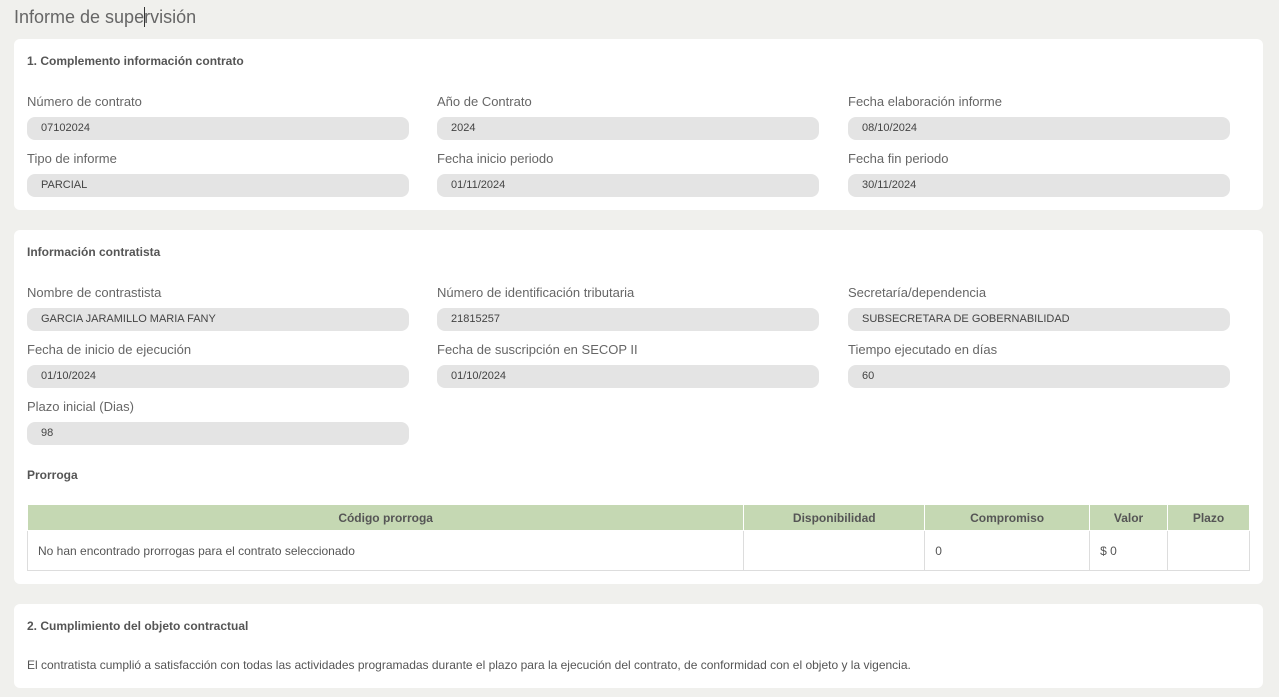 The width and height of the screenshot is (1279, 697). Describe the element at coordinates (94, 252) in the screenshot. I see `section-title: Información contratista` at that location.